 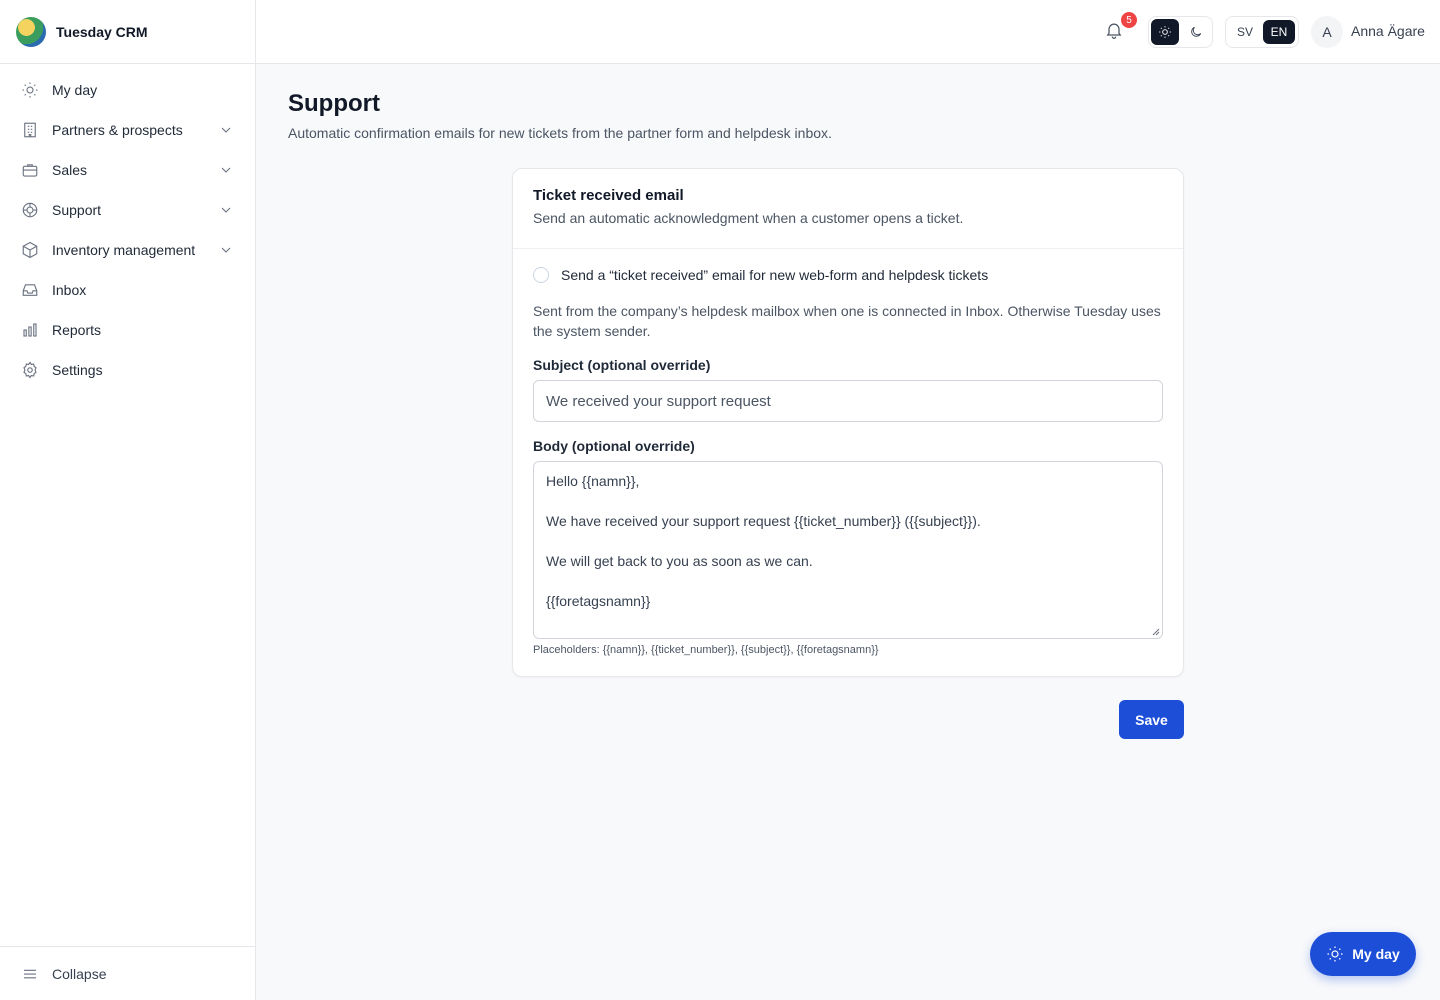 I want to click on sidebar-item-partners: Partners & prospects, so click(x=127, y=130).